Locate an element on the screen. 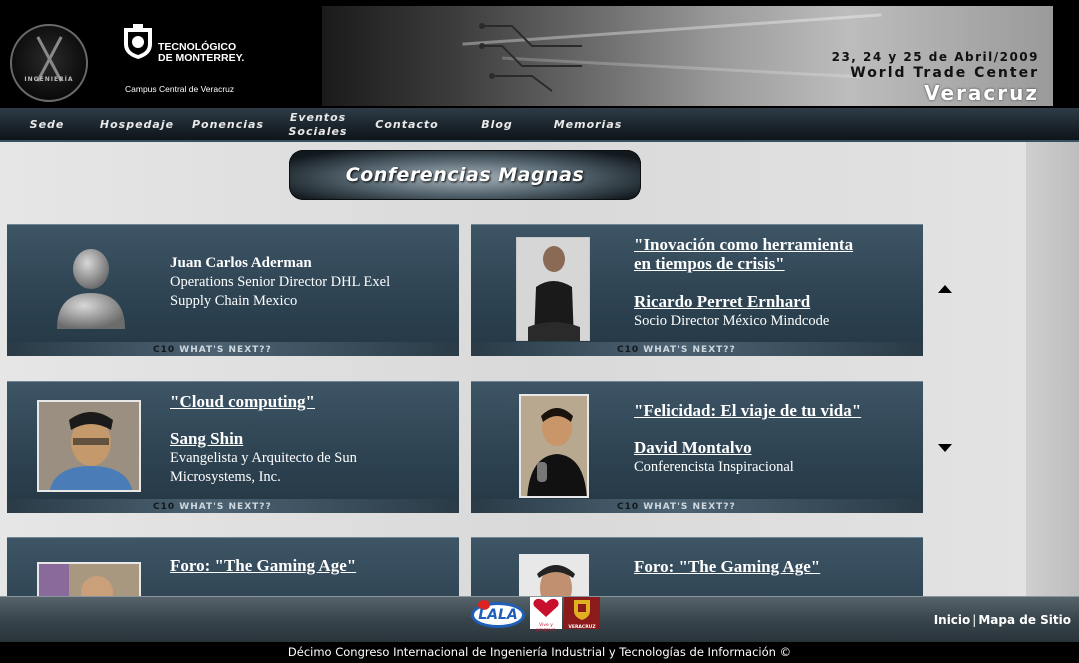 The image size is (1079, 663). speaker-name: Juan Carlos Aderman is located at coordinates (241, 263).